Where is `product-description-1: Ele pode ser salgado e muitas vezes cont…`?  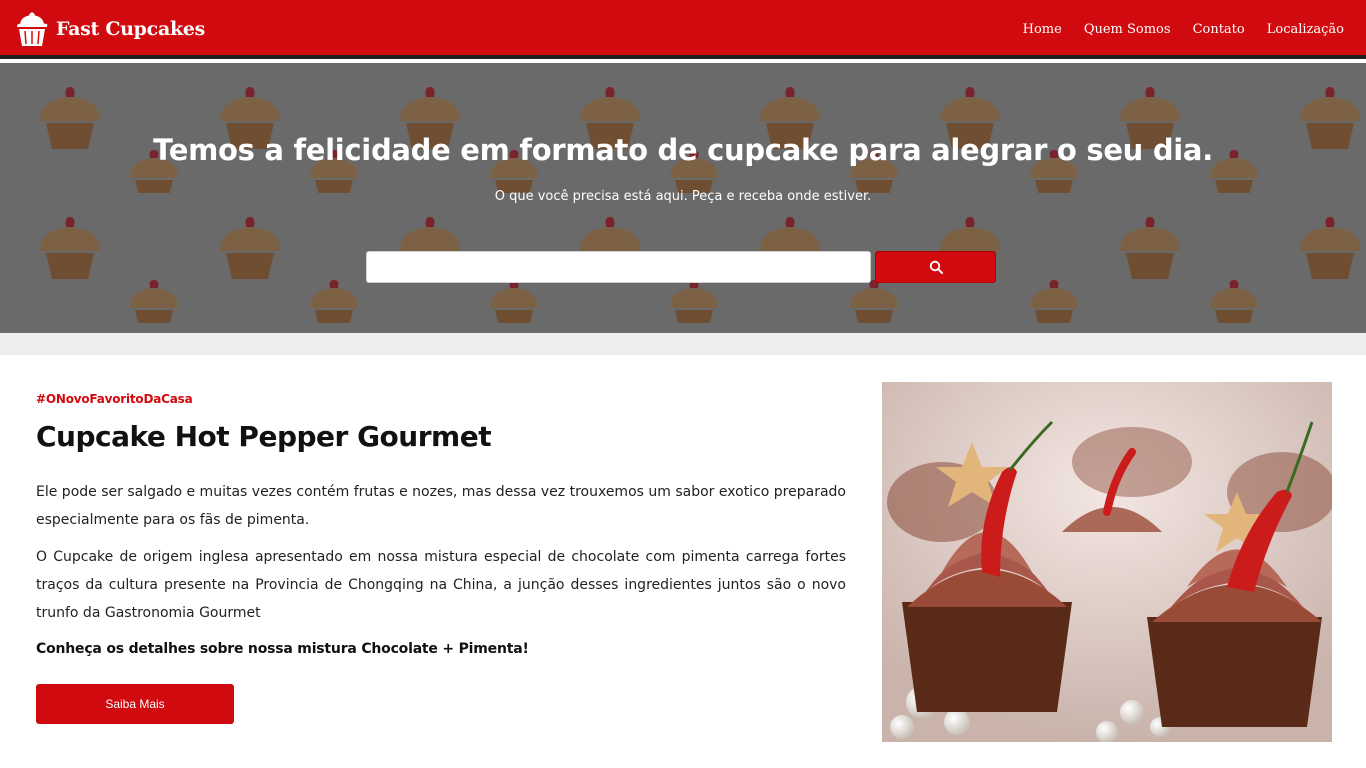
product-description-1: Ele pode ser salgado e muitas vezes cont… is located at coordinates (441, 506).